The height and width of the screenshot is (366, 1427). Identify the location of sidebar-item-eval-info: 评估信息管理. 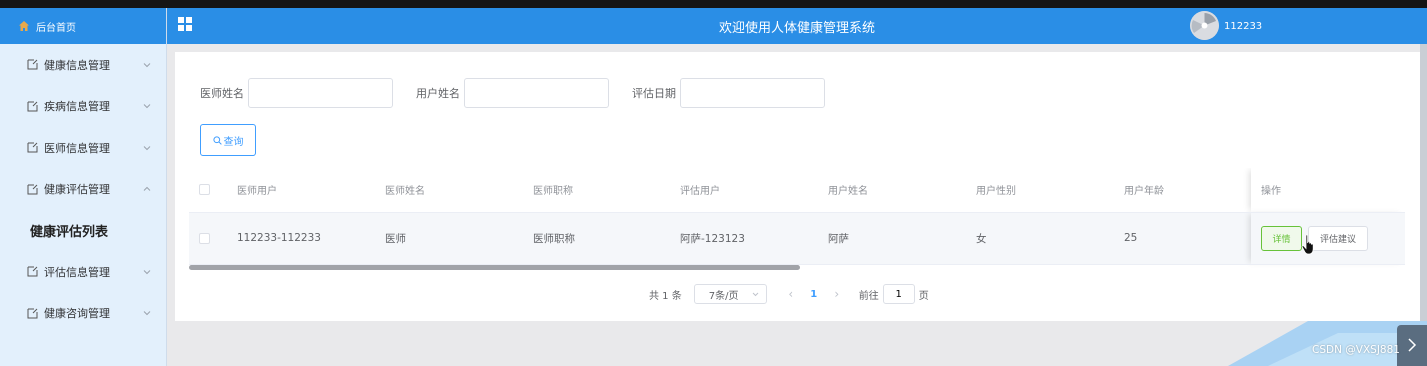
(83, 272).